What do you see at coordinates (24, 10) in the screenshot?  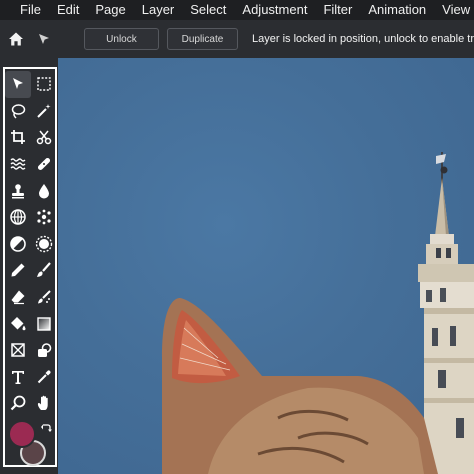 I see `menu-file: File` at bounding box center [24, 10].